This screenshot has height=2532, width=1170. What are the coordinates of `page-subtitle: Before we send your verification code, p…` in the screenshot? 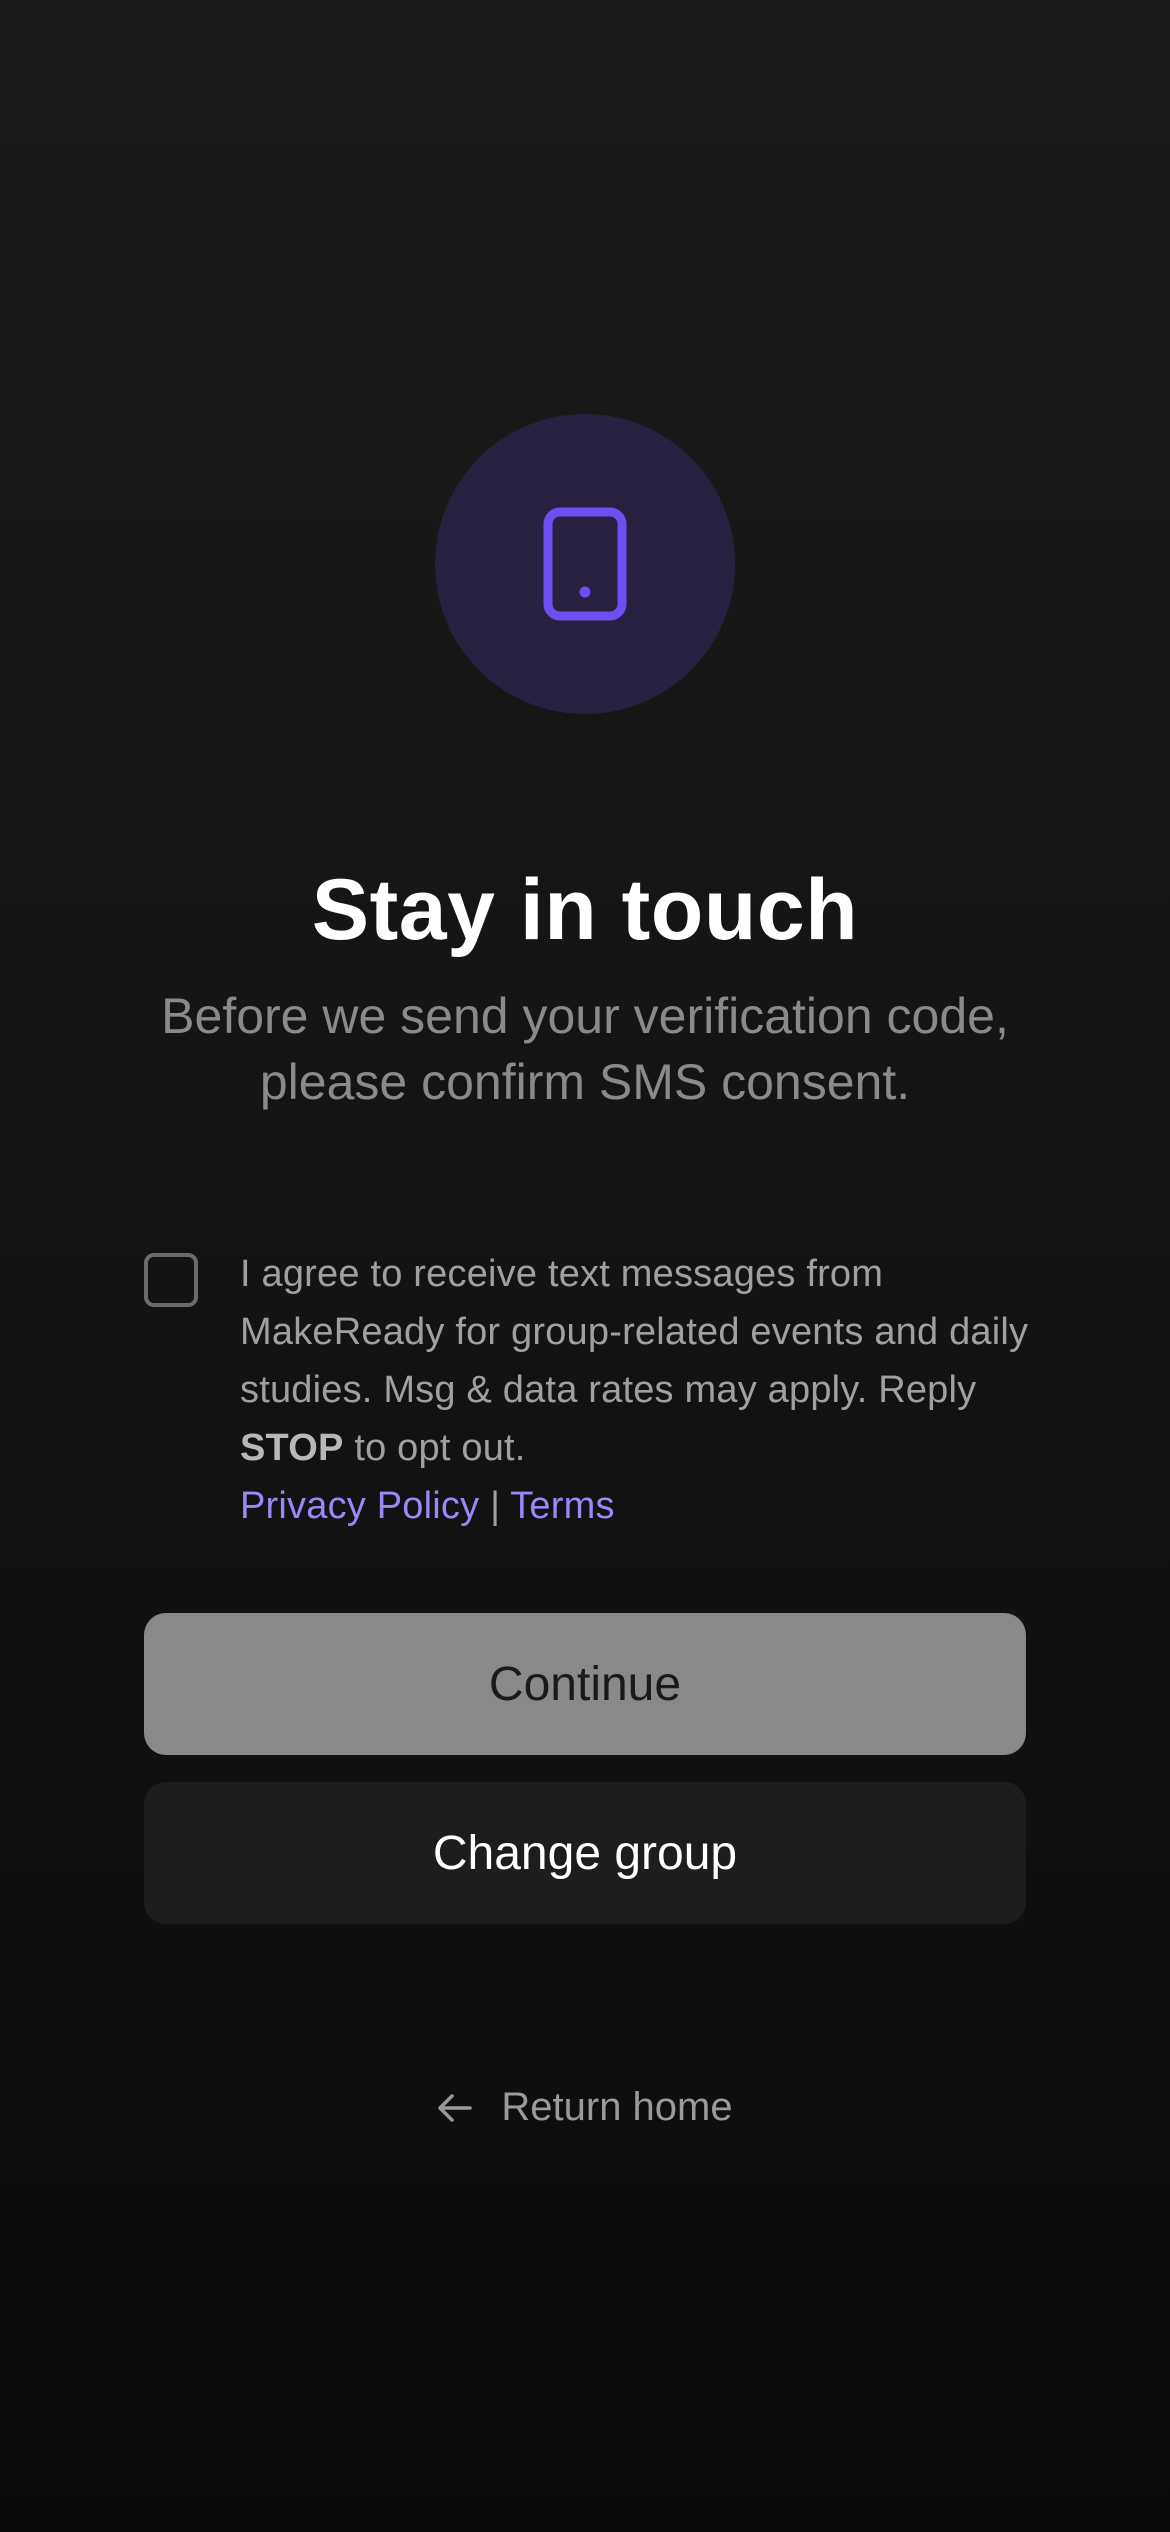 It's located at (585, 1049).